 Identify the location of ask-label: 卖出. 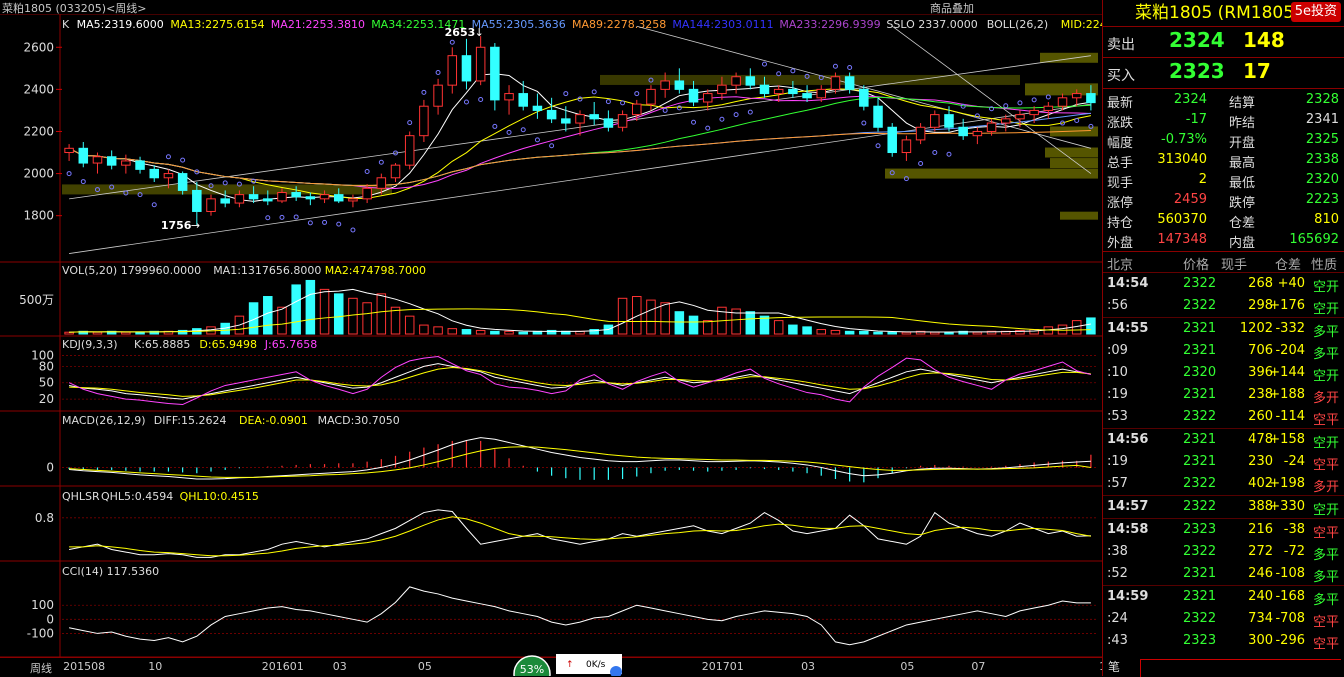
(1121, 45).